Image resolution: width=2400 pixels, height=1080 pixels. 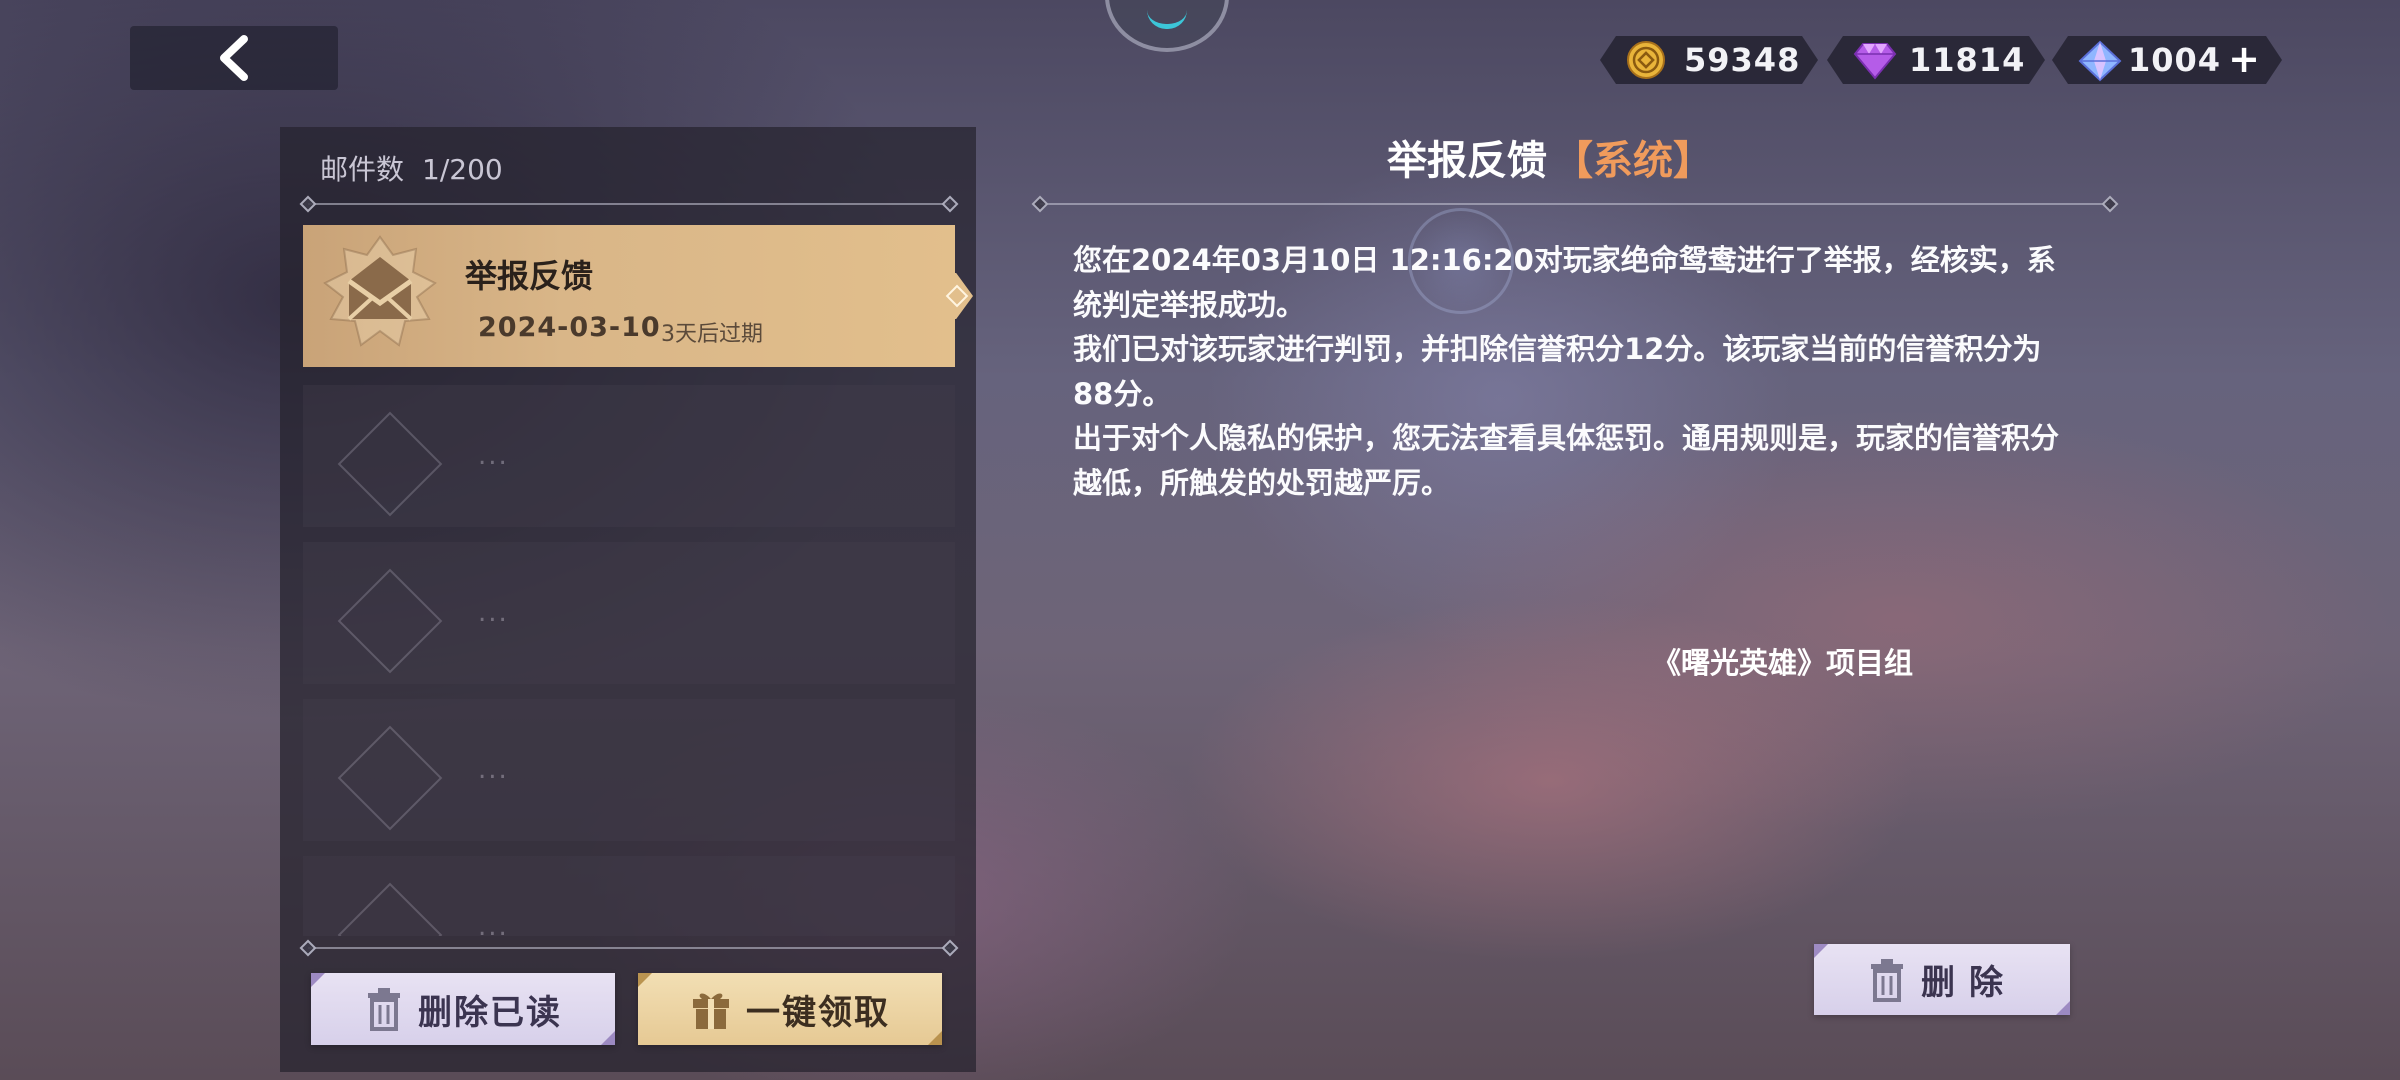 I want to click on mail-item-expire: 3天后过期, so click(x=712, y=334).